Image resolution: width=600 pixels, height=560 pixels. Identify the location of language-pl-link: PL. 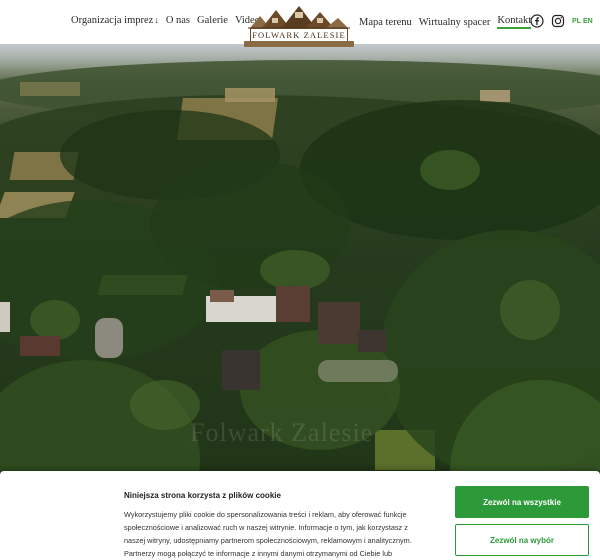
(576, 21).